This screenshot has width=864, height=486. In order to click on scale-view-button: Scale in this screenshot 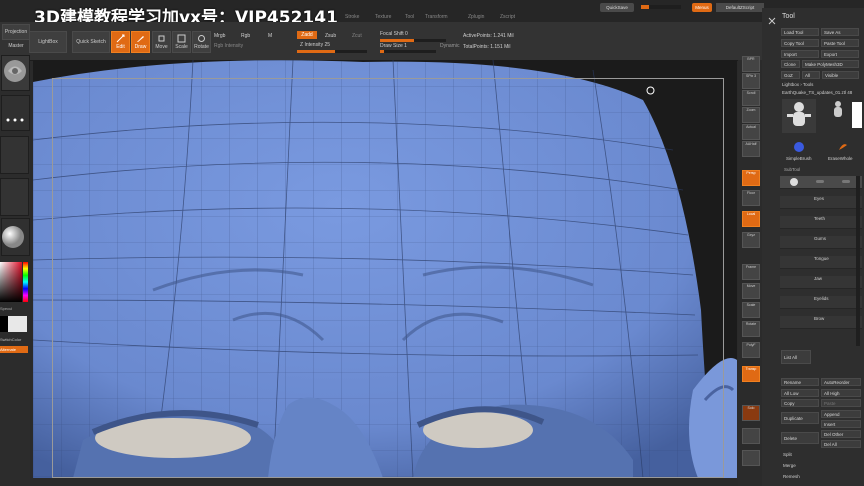, I will do `click(751, 310)`.